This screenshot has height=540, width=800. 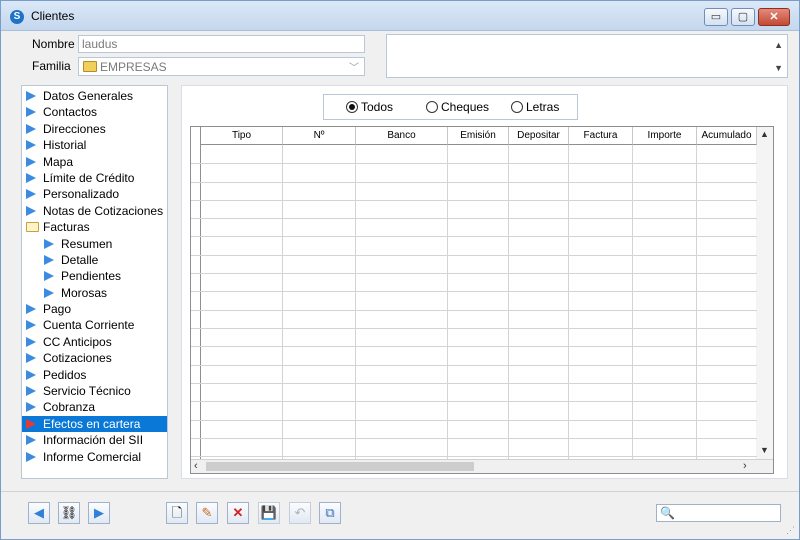 What do you see at coordinates (94, 162) in the screenshot?
I see `tree-item-mapa: Mapa` at bounding box center [94, 162].